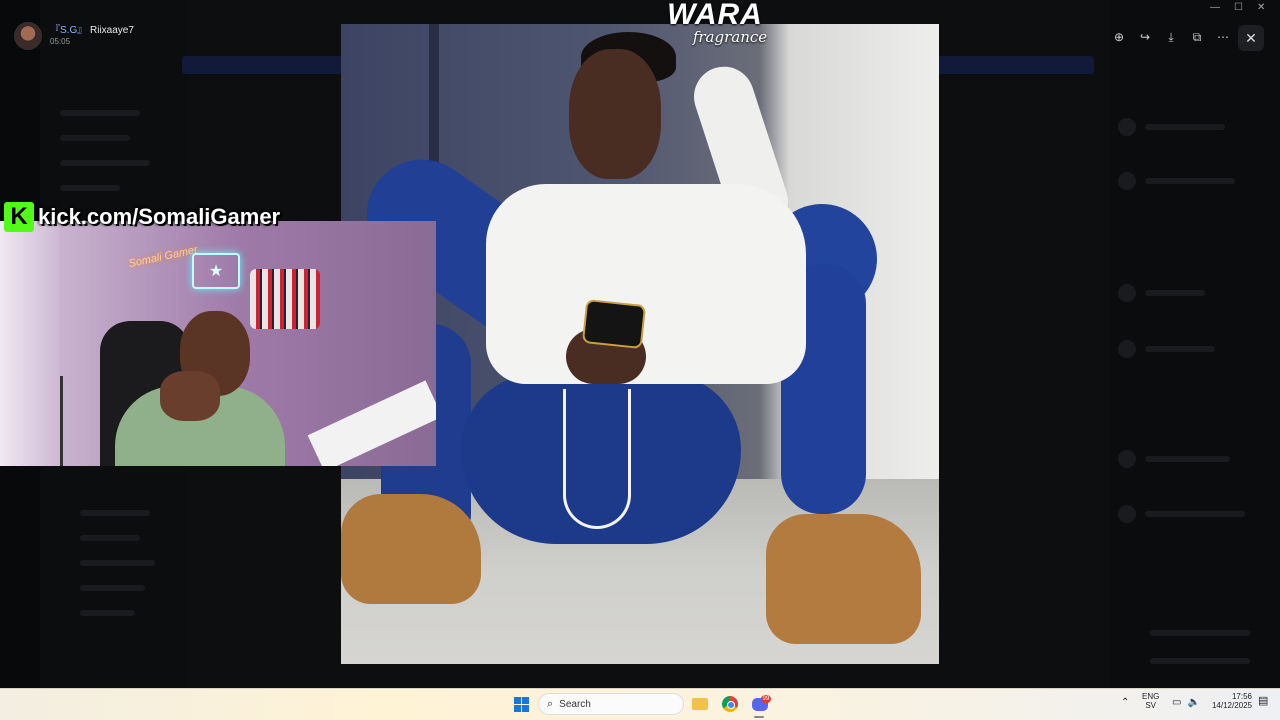  I want to click on language-code: ENG, so click(1151, 696).